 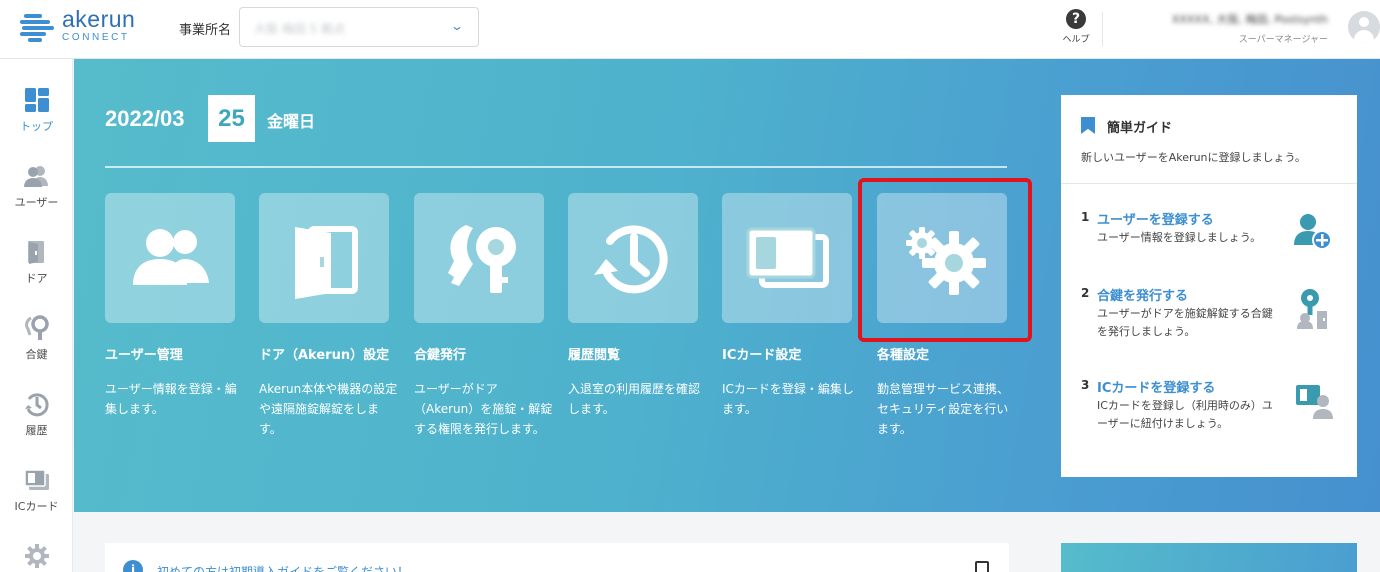 I want to click on card-title: 各種設定, so click(x=903, y=353).